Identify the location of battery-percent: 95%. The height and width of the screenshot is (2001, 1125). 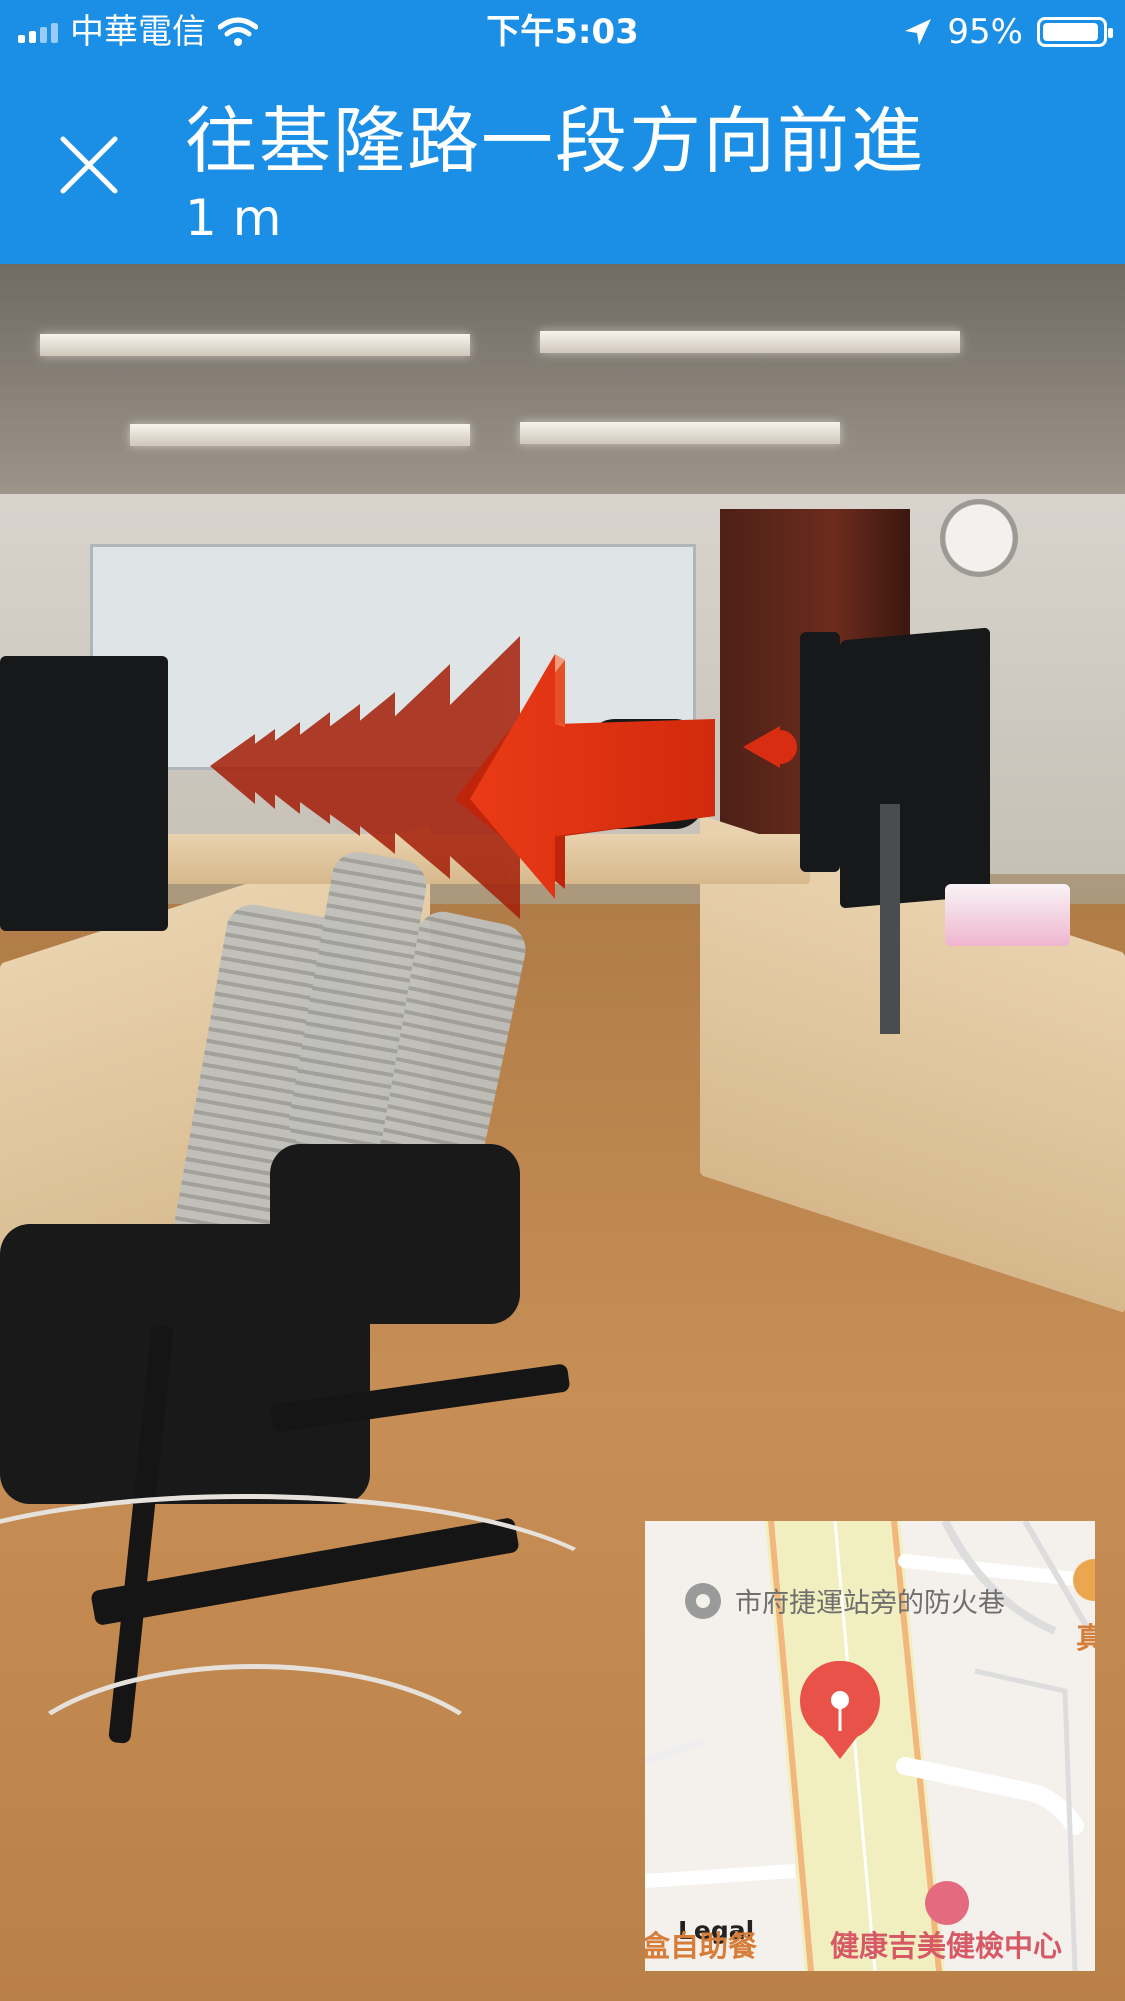
(985, 32).